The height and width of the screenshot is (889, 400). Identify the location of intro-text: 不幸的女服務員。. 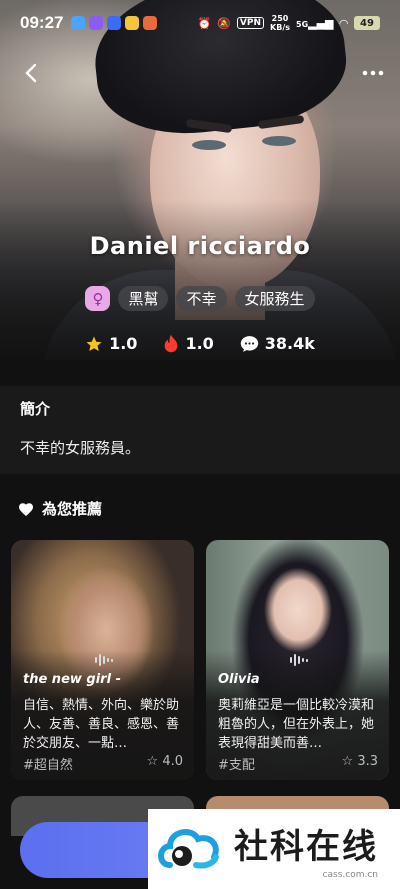
(80, 448).